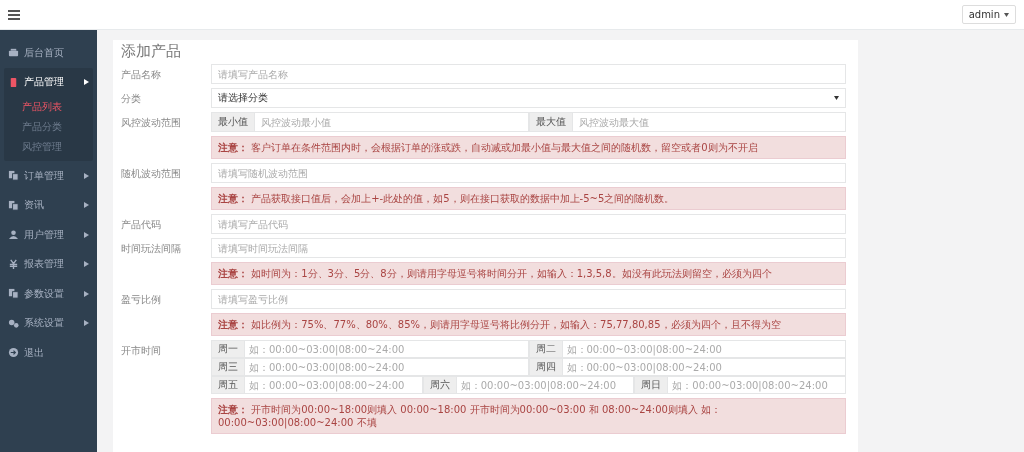  Describe the element at coordinates (528, 416) in the screenshot. I see `warning-note: 注意： 开市时间为00:00~18:00则填入 00:00~18:00 开市时间为00:00~03:00 和 08:00~24:00则填入 如：00:00~03:00|08:00~24:00 不填` at that location.